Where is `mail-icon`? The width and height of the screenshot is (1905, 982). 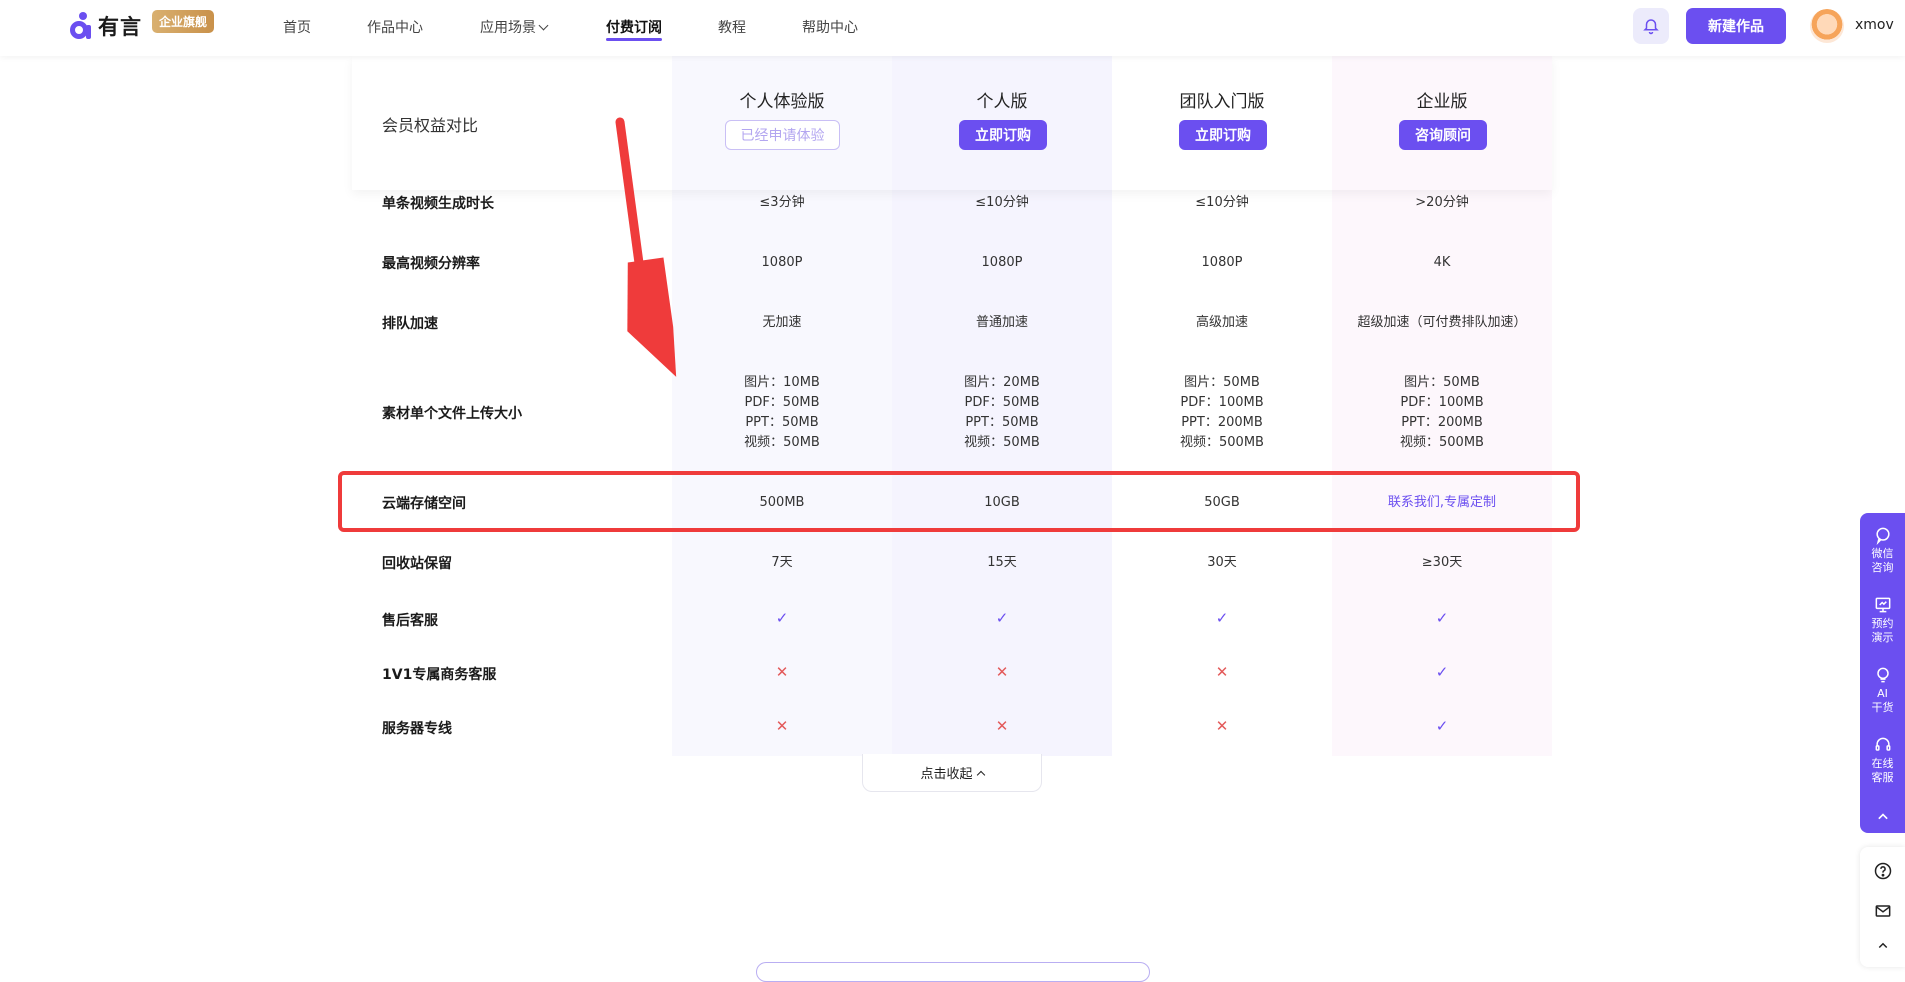 mail-icon is located at coordinates (1882, 911).